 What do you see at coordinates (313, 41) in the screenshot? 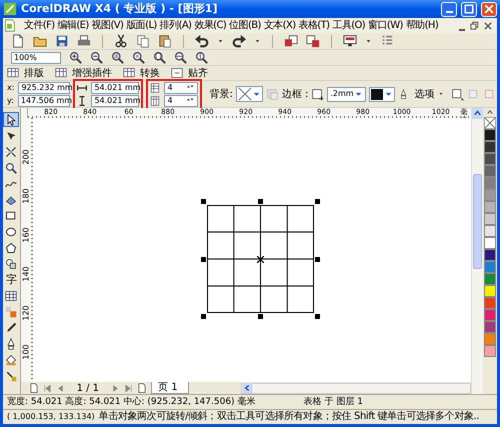
I see `export-icon` at bounding box center [313, 41].